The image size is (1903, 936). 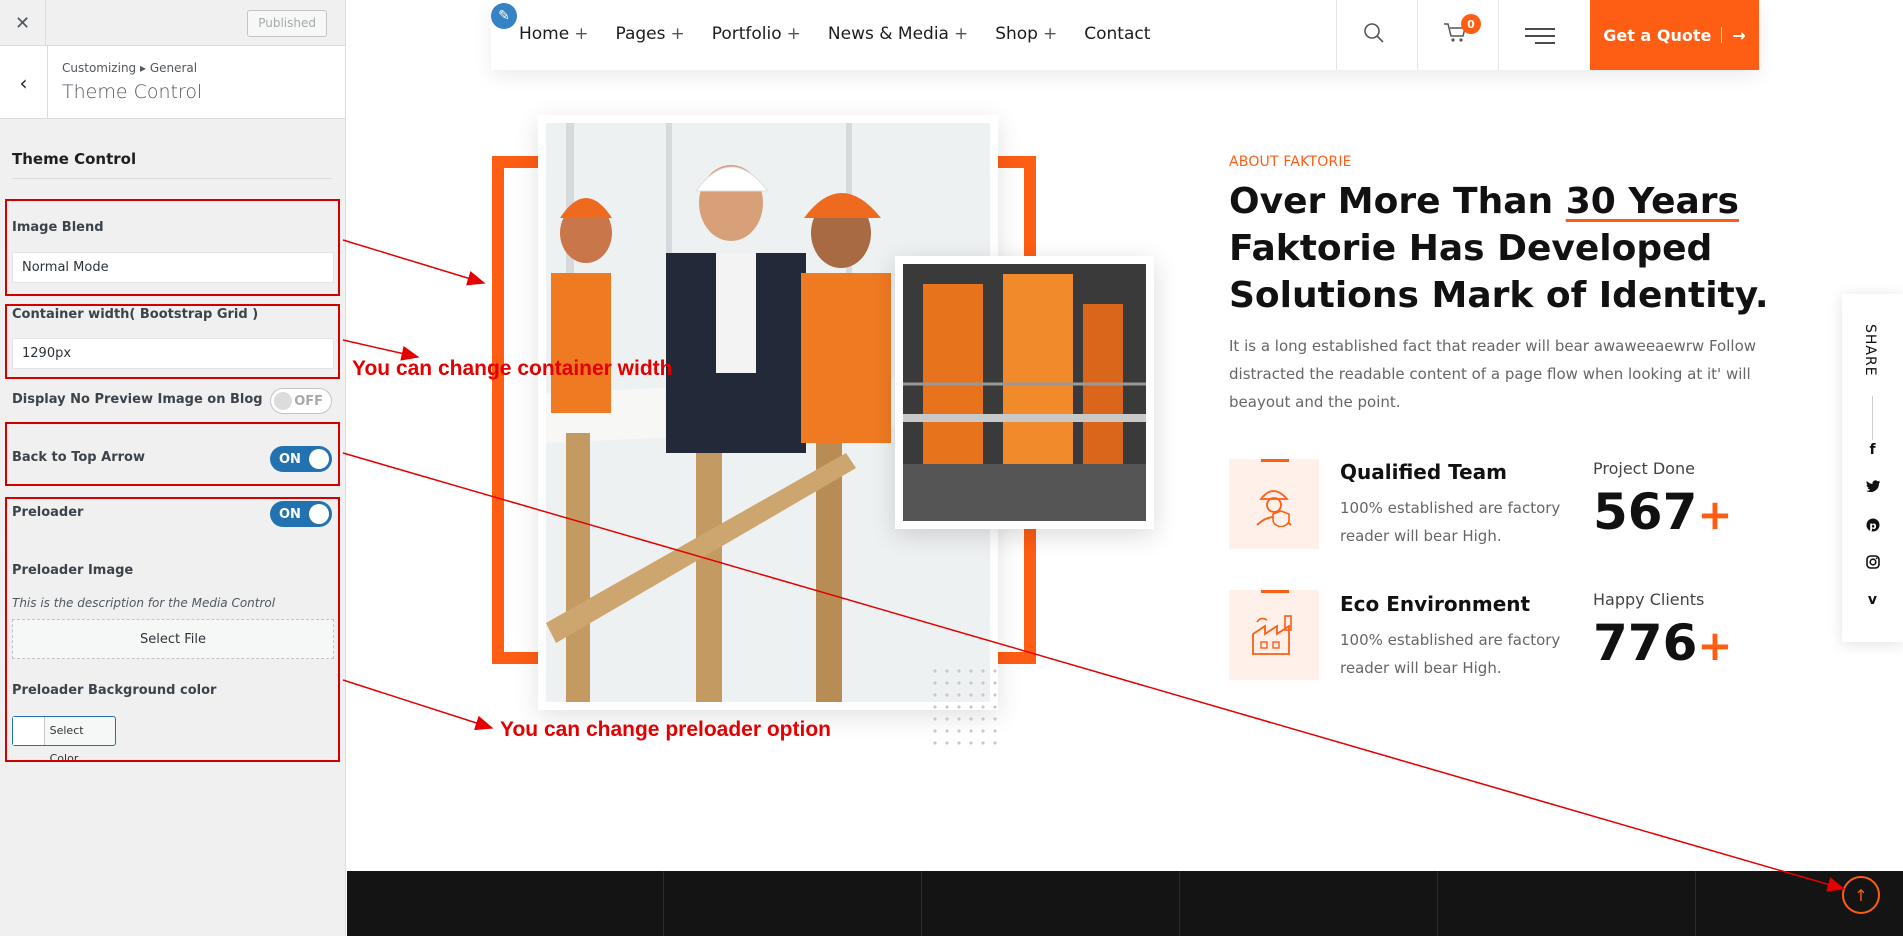 What do you see at coordinates (640, 34) in the screenshot?
I see `nav-label: Pages` at bounding box center [640, 34].